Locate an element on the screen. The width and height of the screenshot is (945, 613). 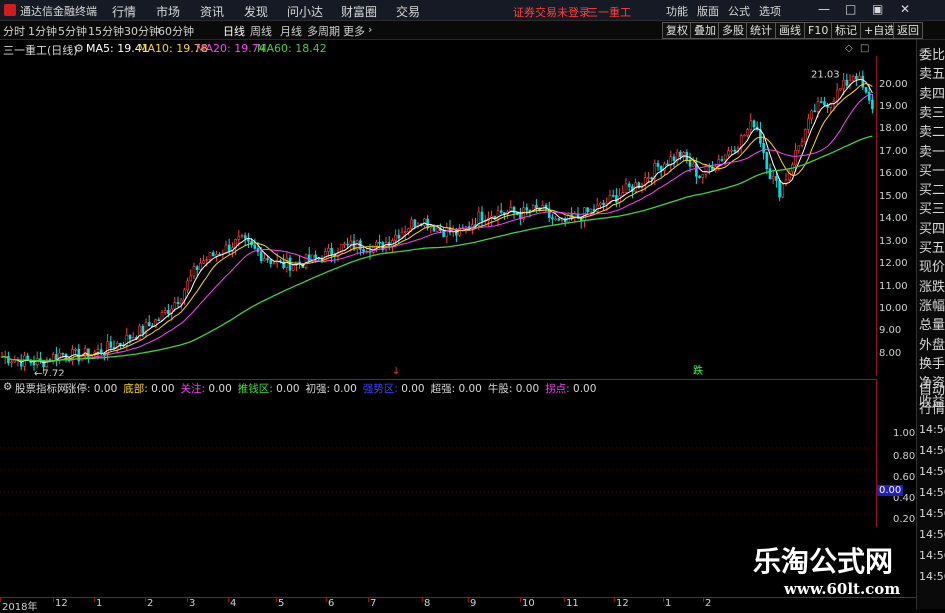
y-tick: 16.00 is located at coordinates (893, 173).